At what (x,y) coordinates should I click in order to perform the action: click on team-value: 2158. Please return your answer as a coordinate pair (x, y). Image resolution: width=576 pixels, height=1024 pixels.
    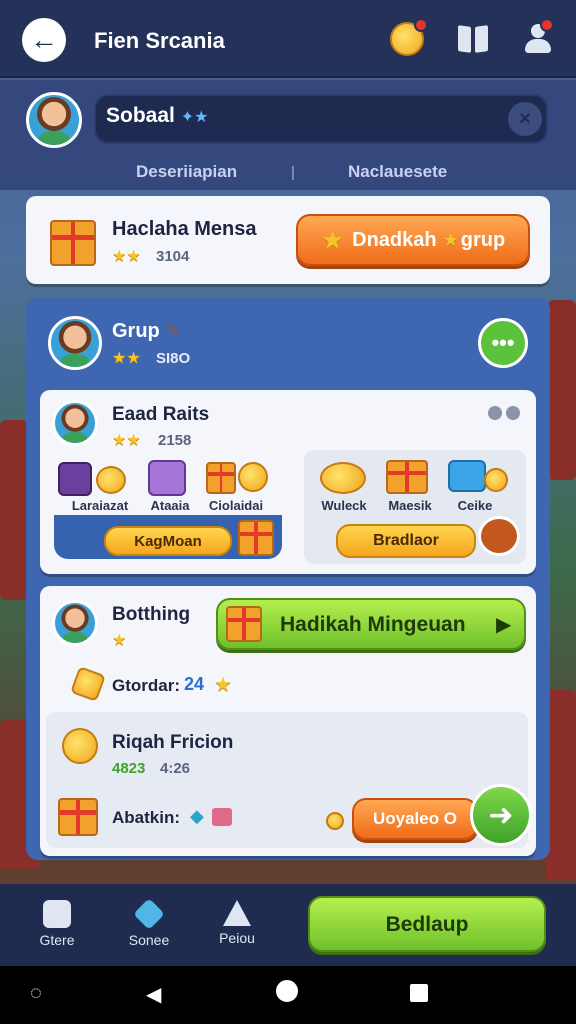
    Looking at the image, I should click on (175, 440).